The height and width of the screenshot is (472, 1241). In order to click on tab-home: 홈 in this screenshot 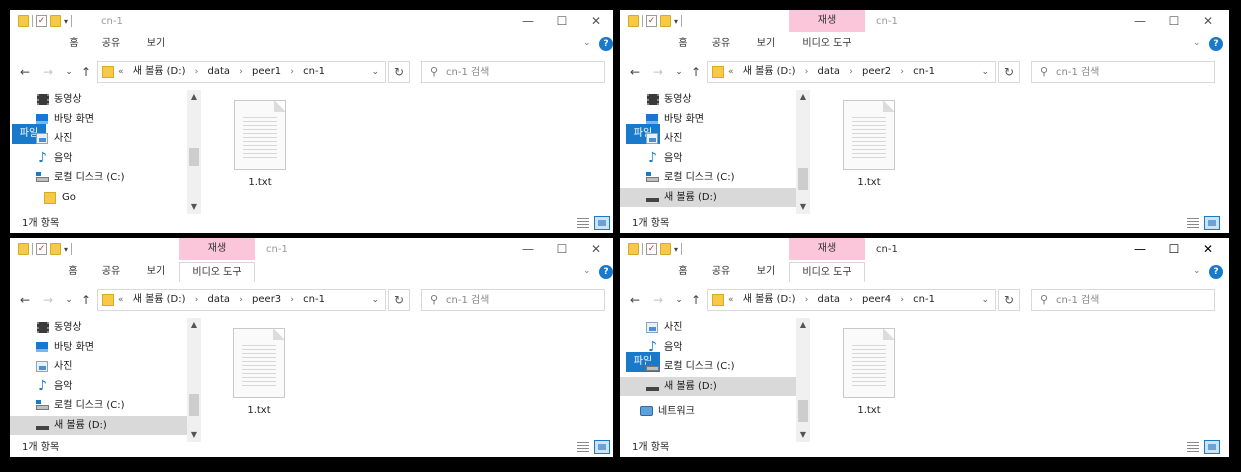, I will do `click(73, 272)`.